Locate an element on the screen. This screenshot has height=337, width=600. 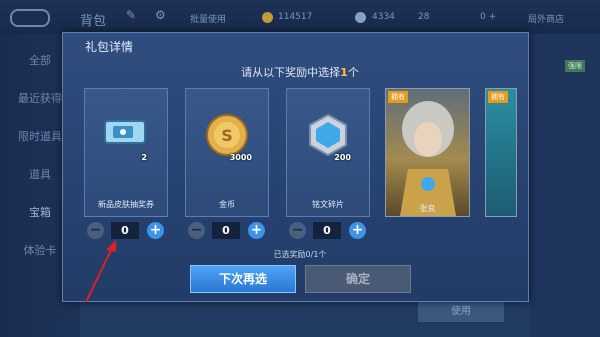
reward-label: 新品皮肤抽奖券 is located at coordinates (126, 204).